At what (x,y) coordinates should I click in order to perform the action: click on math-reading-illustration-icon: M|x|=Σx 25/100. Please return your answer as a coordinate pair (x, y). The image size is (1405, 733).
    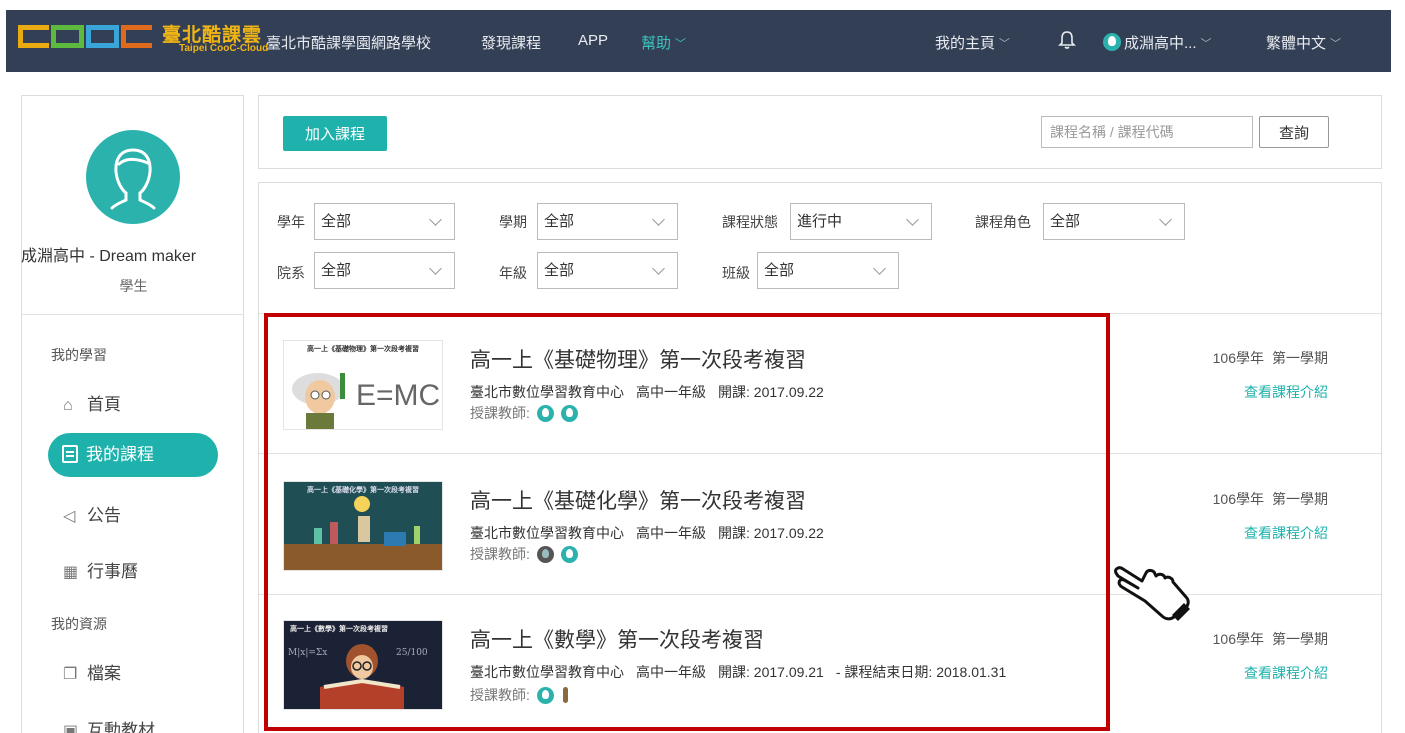
    Looking at the image, I should click on (358, 676).